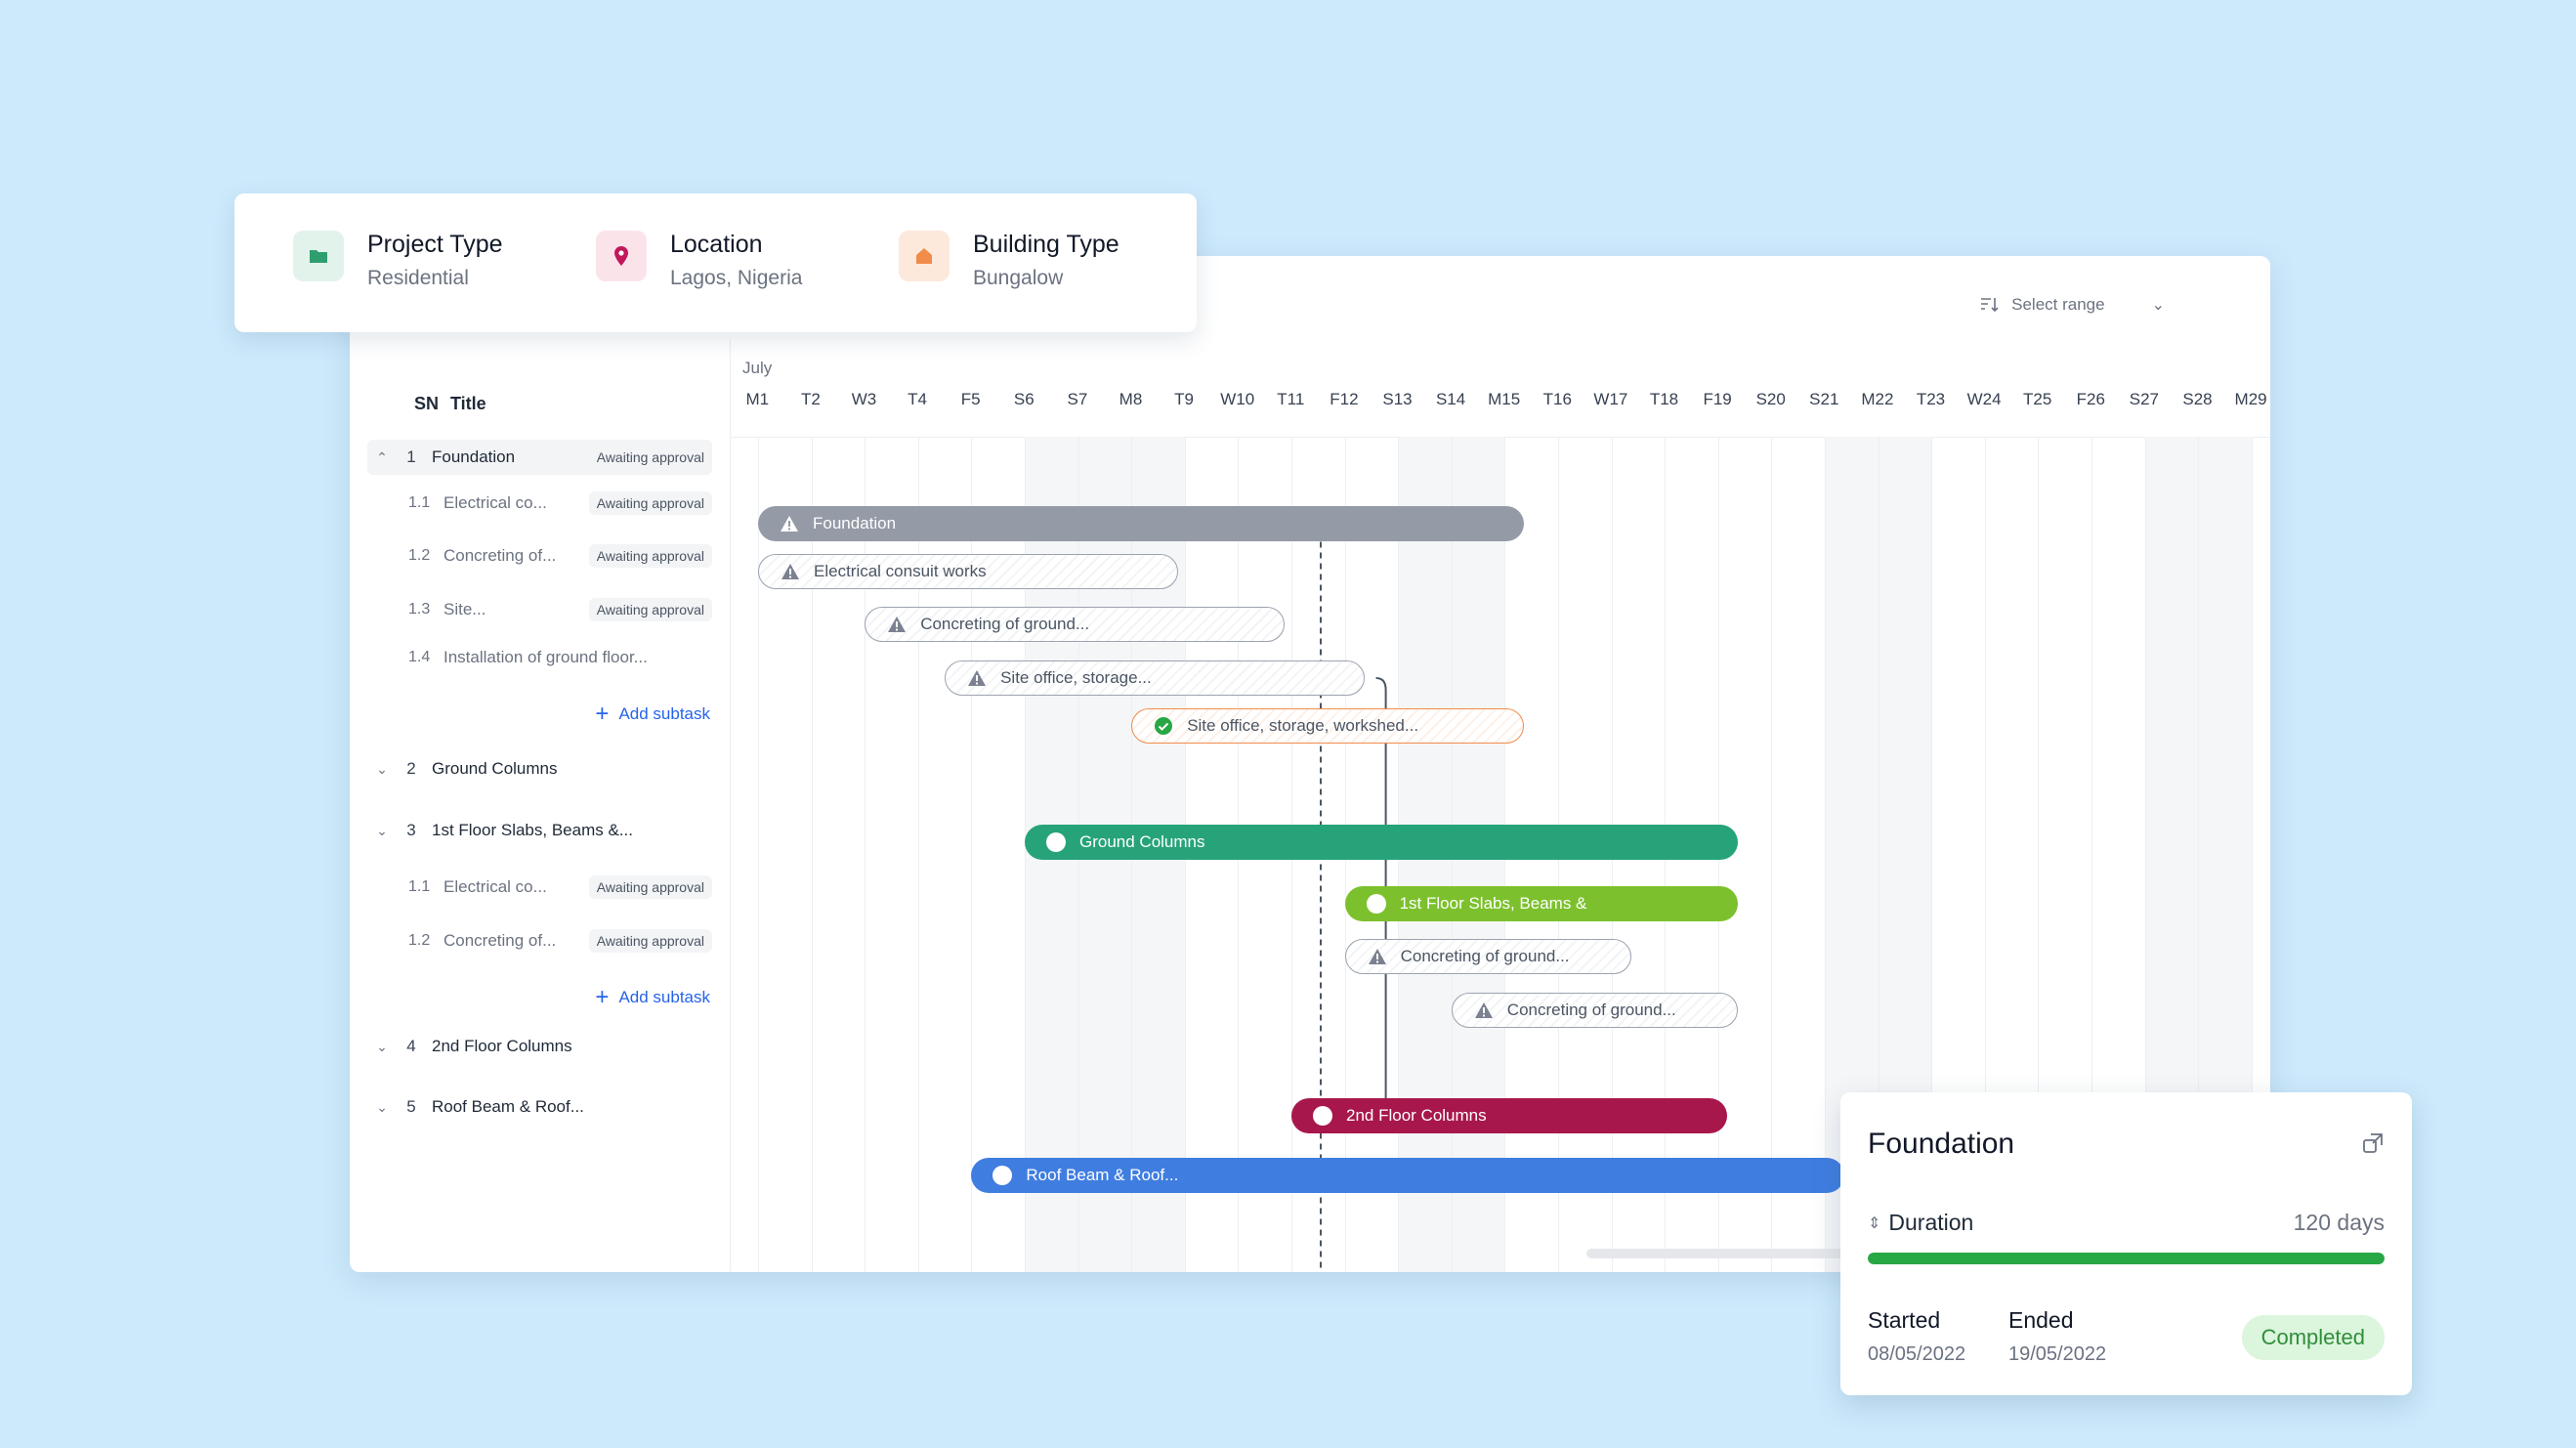 The image size is (2576, 1448). What do you see at coordinates (716, 244) in the screenshot?
I see `info-label: Location` at bounding box center [716, 244].